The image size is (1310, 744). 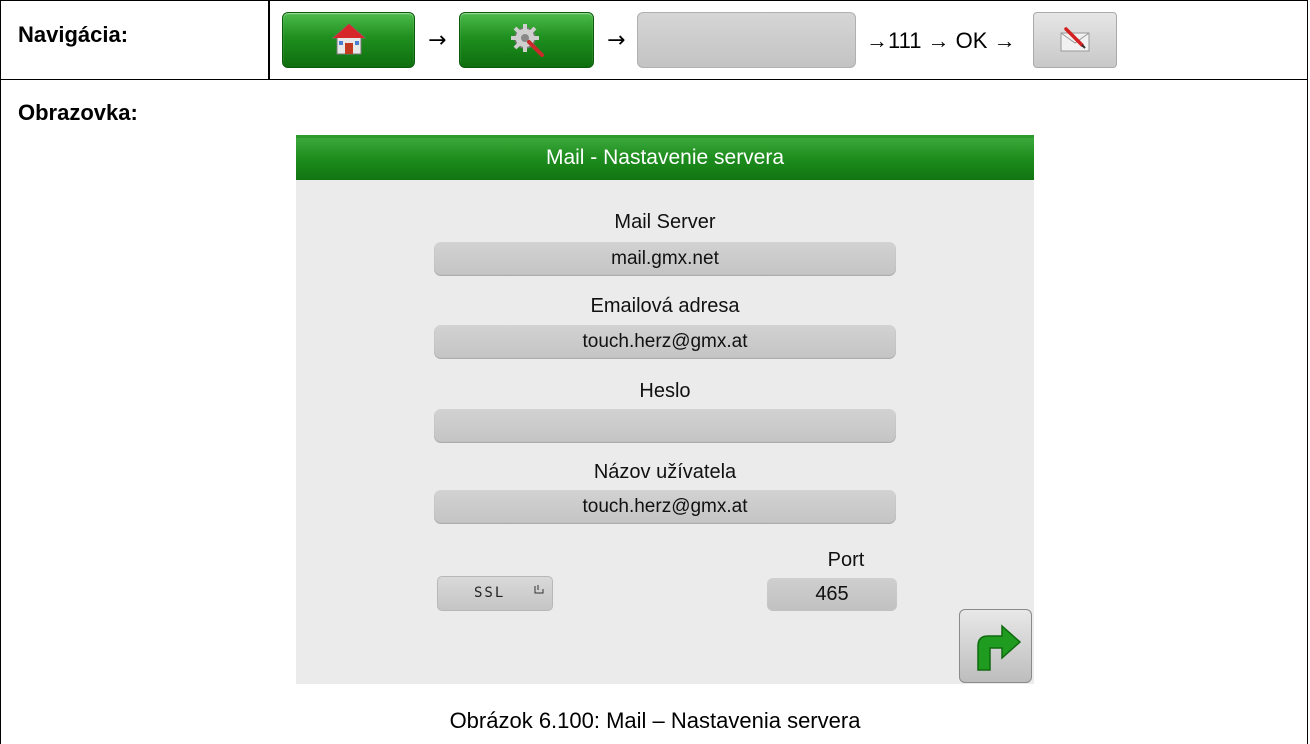 What do you see at coordinates (832, 594) in the screenshot?
I see `port-field: 465` at bounding box center [832, 594].